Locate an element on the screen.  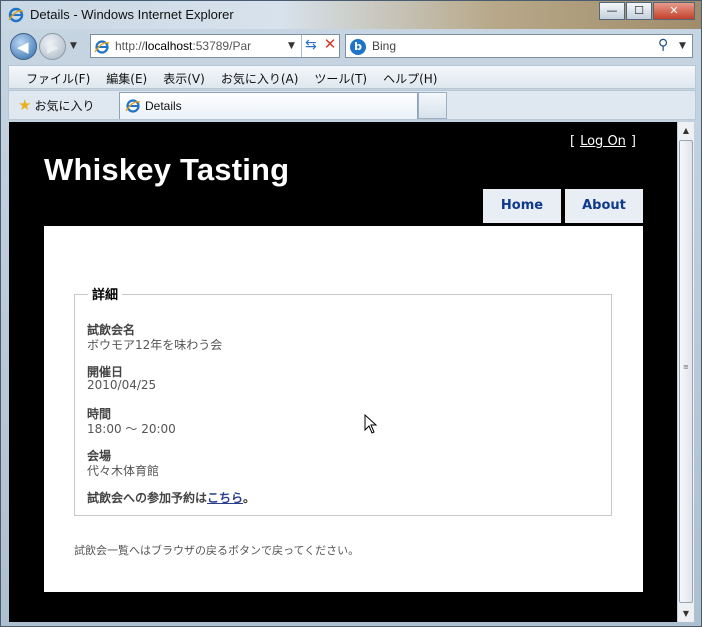
favorites-label: お気に入り is located at coordinates (64, 106).